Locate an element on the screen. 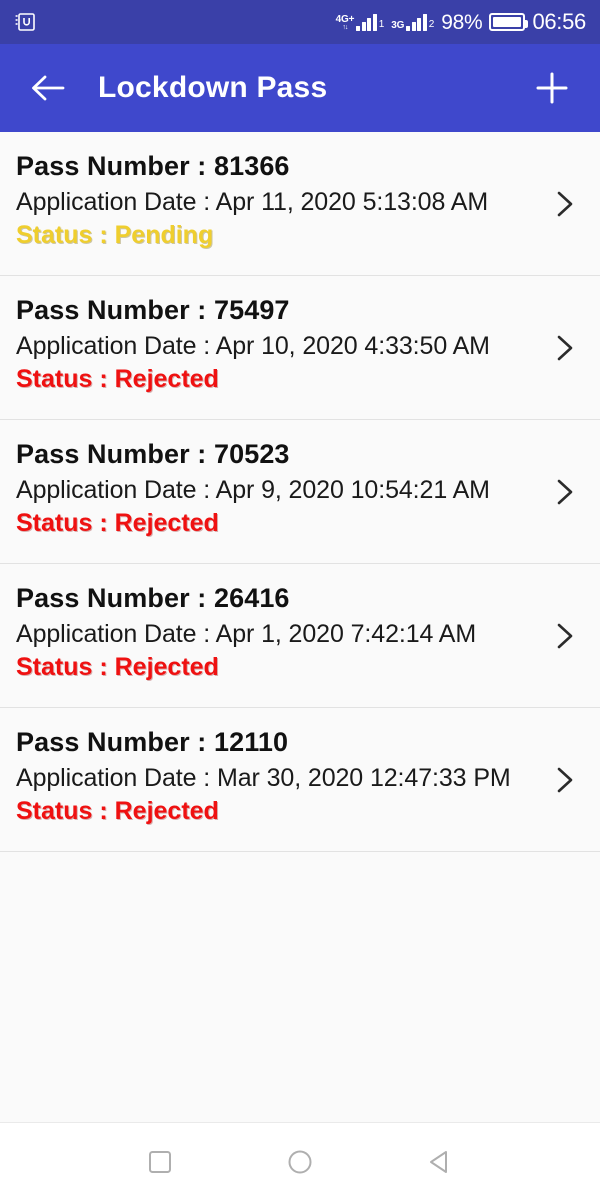 The image size is (600, 1200). arrow-left-icon is located at coordinates (48, 88).